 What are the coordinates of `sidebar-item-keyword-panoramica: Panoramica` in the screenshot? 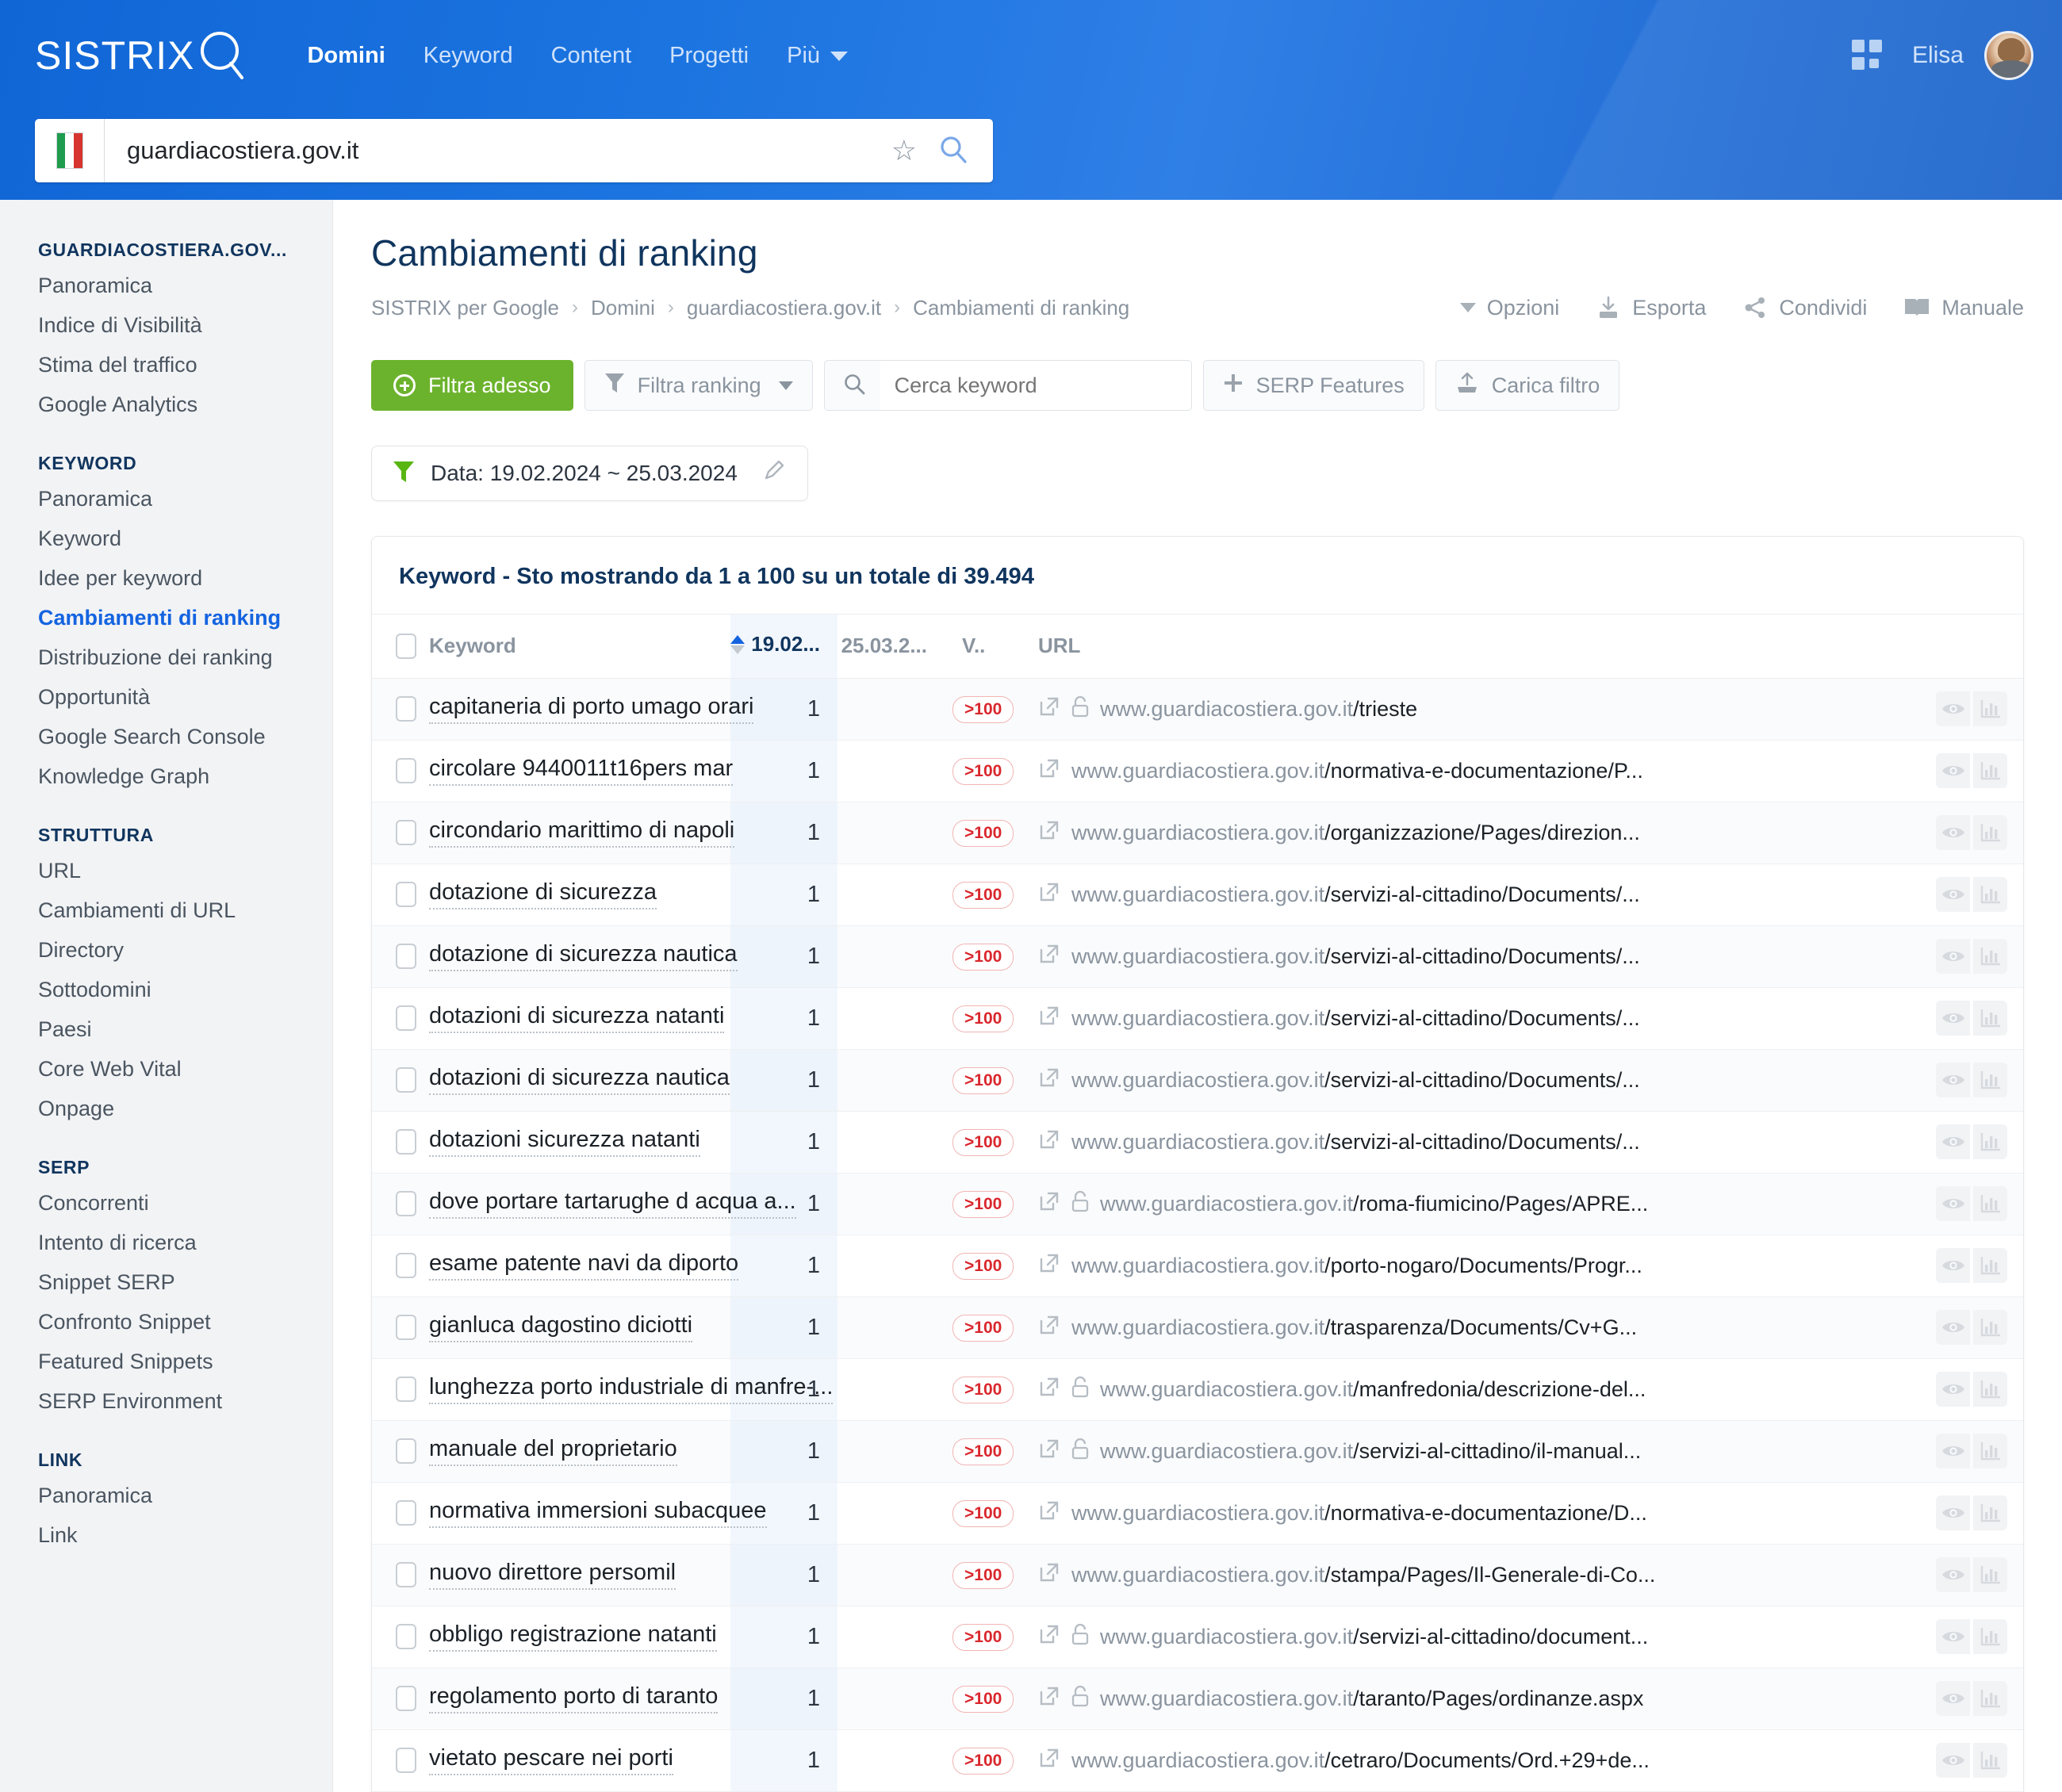 It's located at (166, 499).